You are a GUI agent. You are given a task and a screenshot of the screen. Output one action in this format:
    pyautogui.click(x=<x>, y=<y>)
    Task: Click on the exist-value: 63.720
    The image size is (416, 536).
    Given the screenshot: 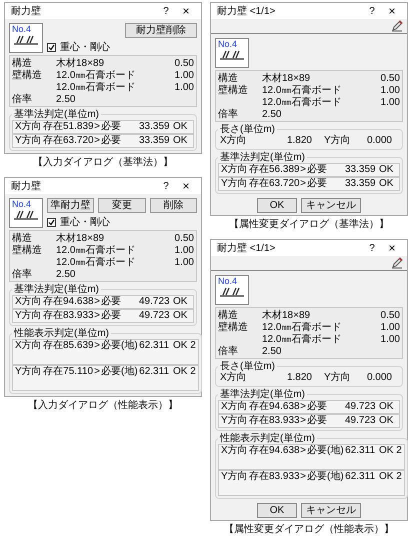 What is the action you would take?
    pyautogui.click(x=78, y=141)
    